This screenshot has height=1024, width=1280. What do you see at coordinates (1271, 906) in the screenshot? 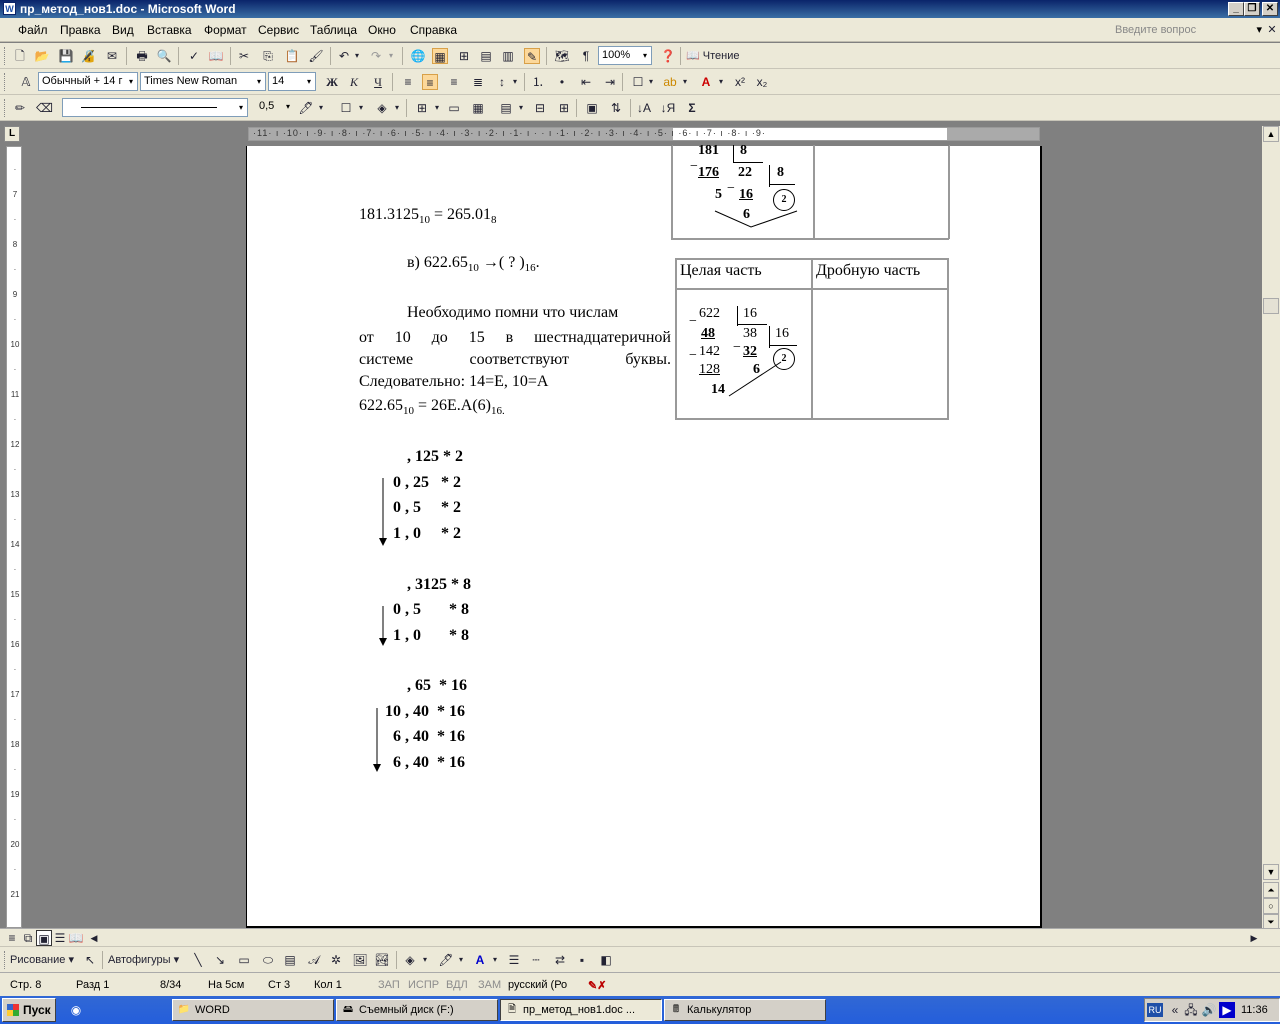
I see `select-browse-object-icon: ○` at bounding box center [1271, 906].